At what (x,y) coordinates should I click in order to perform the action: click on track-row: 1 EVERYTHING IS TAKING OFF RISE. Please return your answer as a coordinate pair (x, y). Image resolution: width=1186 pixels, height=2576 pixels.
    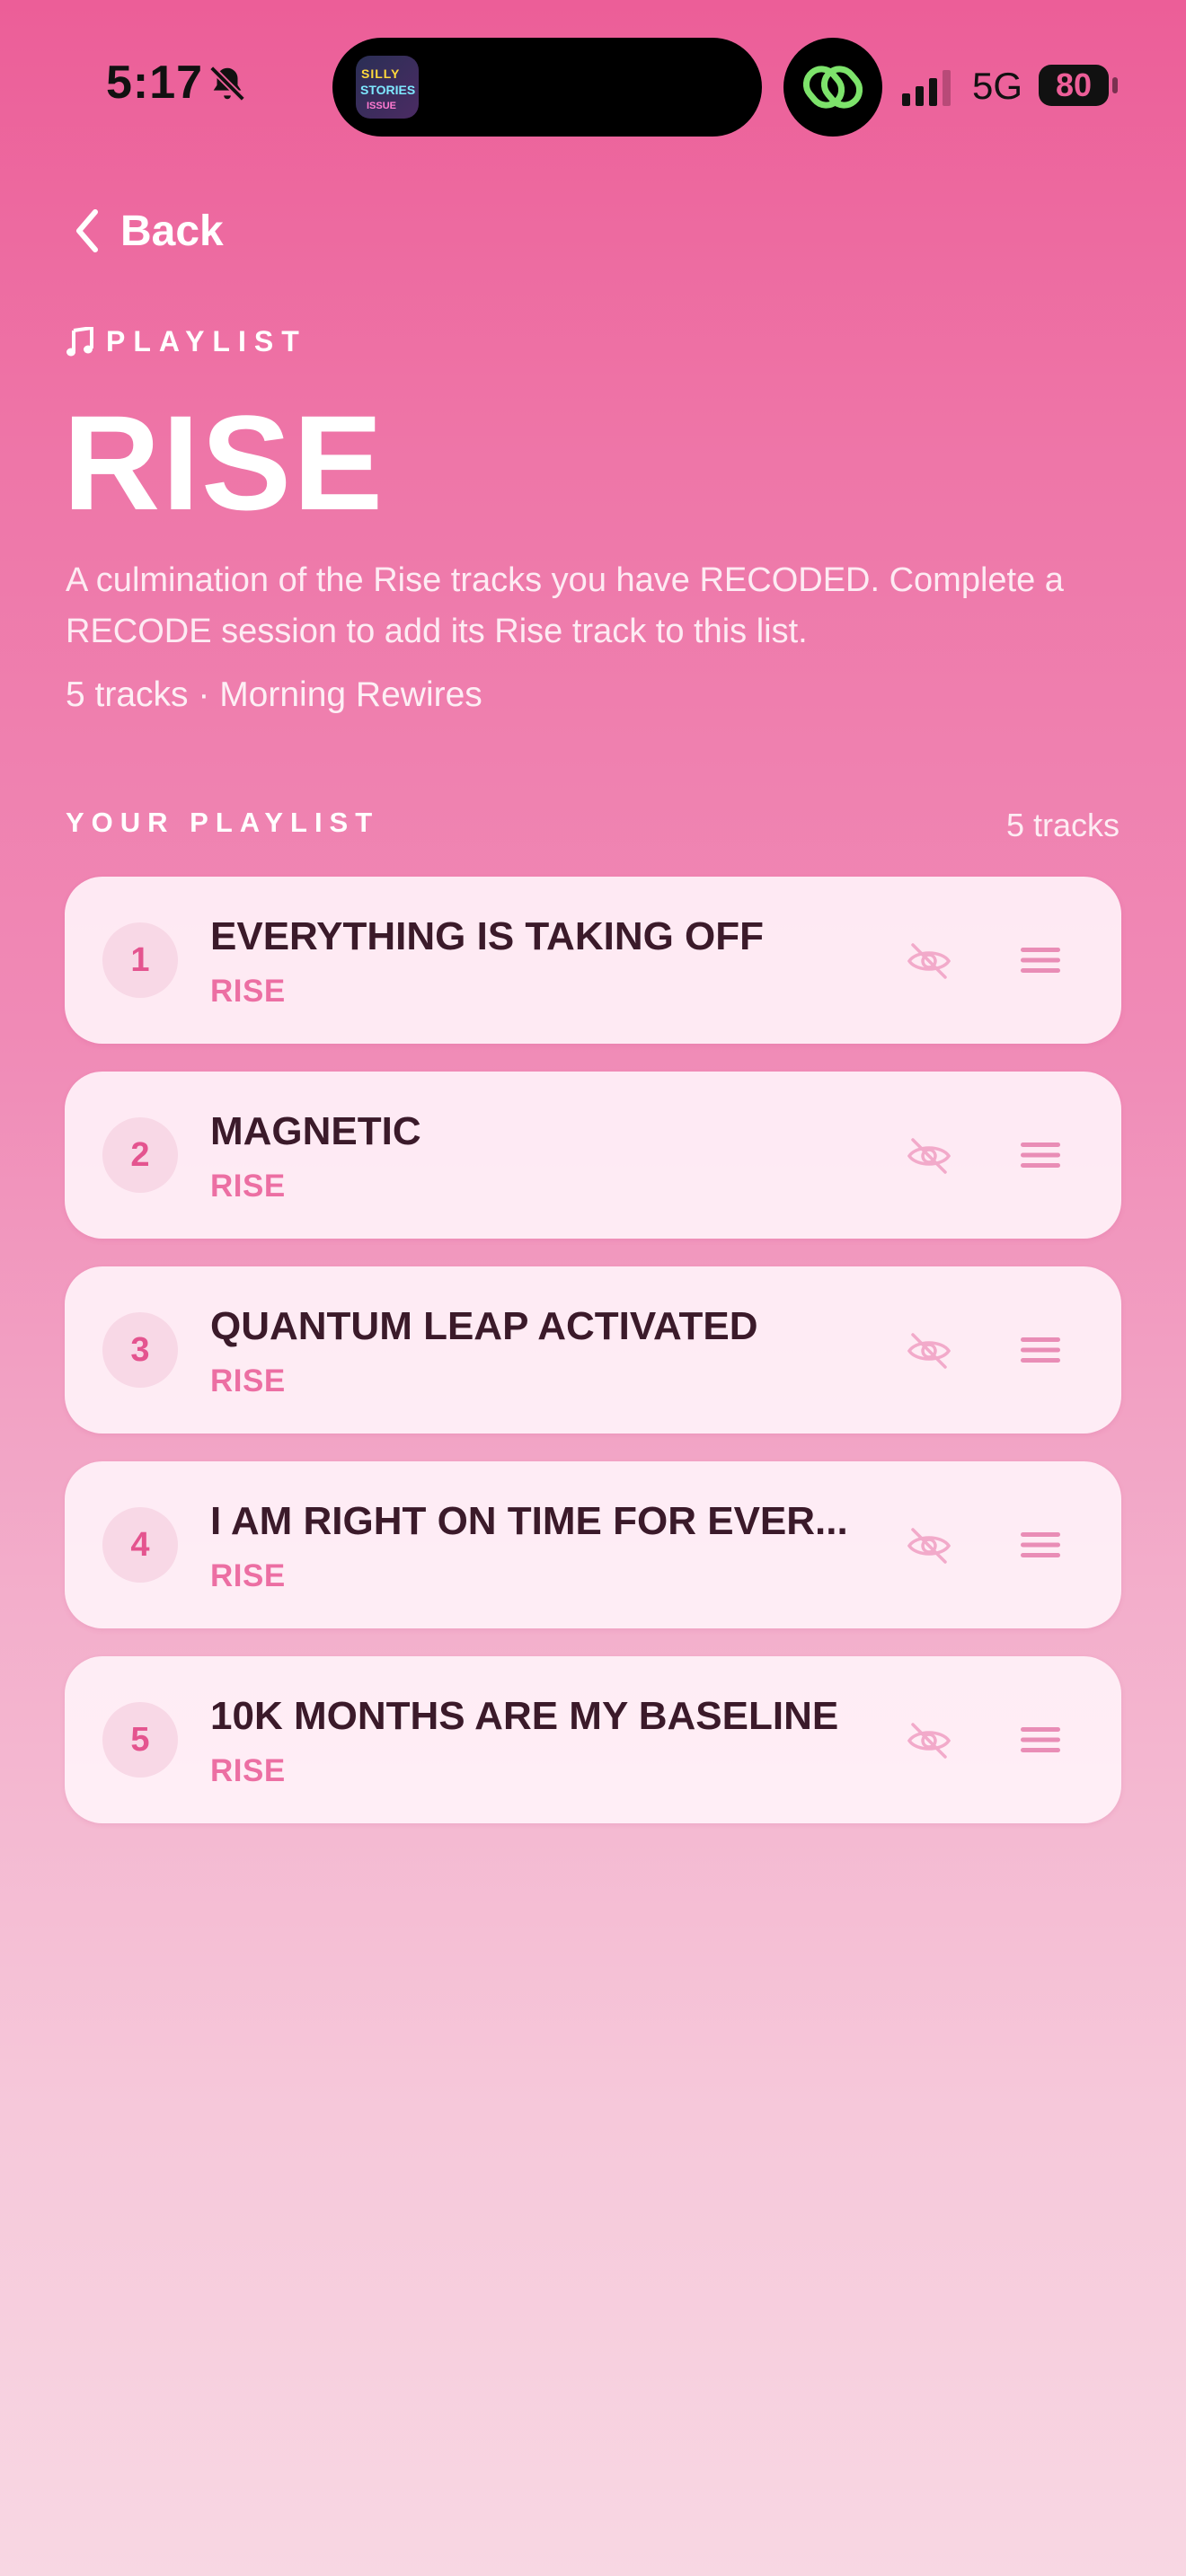
    Looking at the image, I should click on (593, 960).